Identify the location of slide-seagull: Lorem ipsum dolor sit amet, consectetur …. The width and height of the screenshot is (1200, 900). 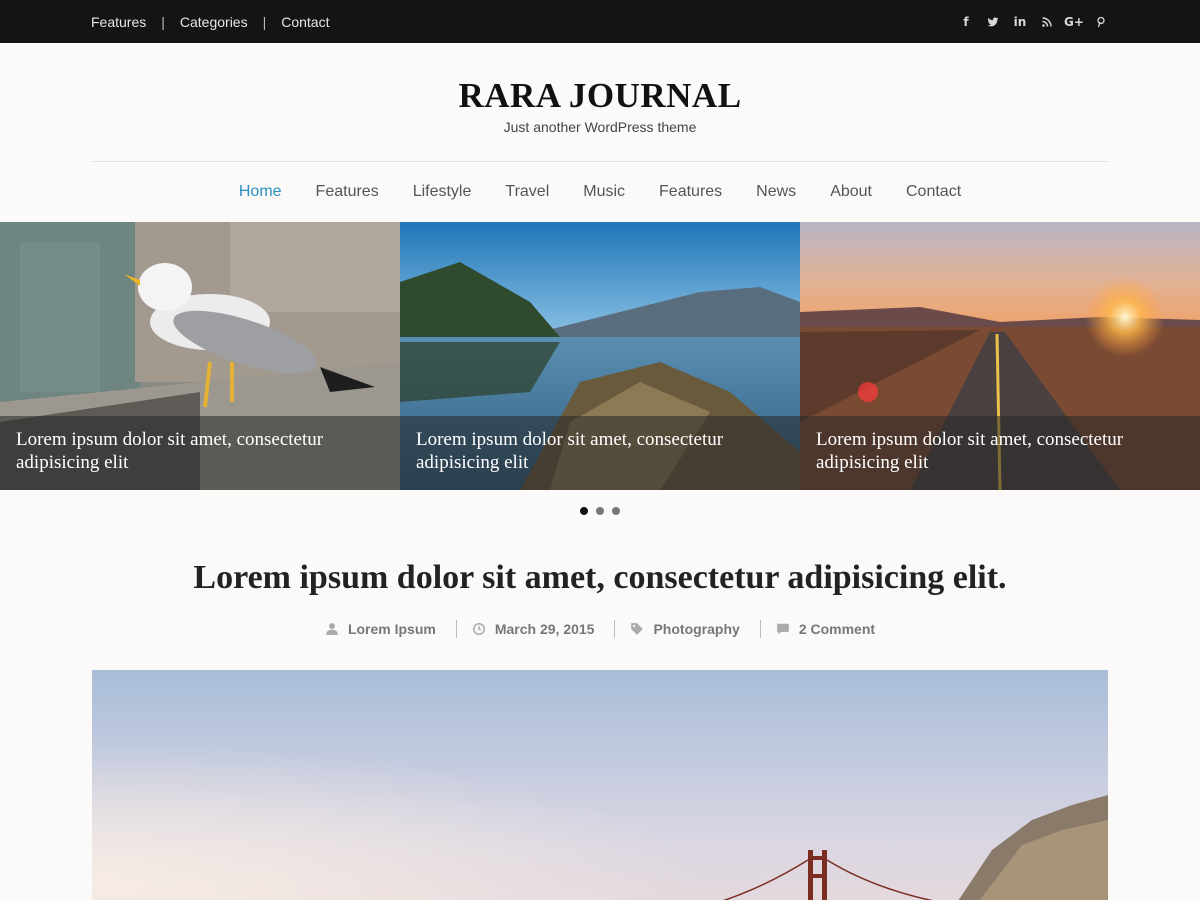
(200, 356).